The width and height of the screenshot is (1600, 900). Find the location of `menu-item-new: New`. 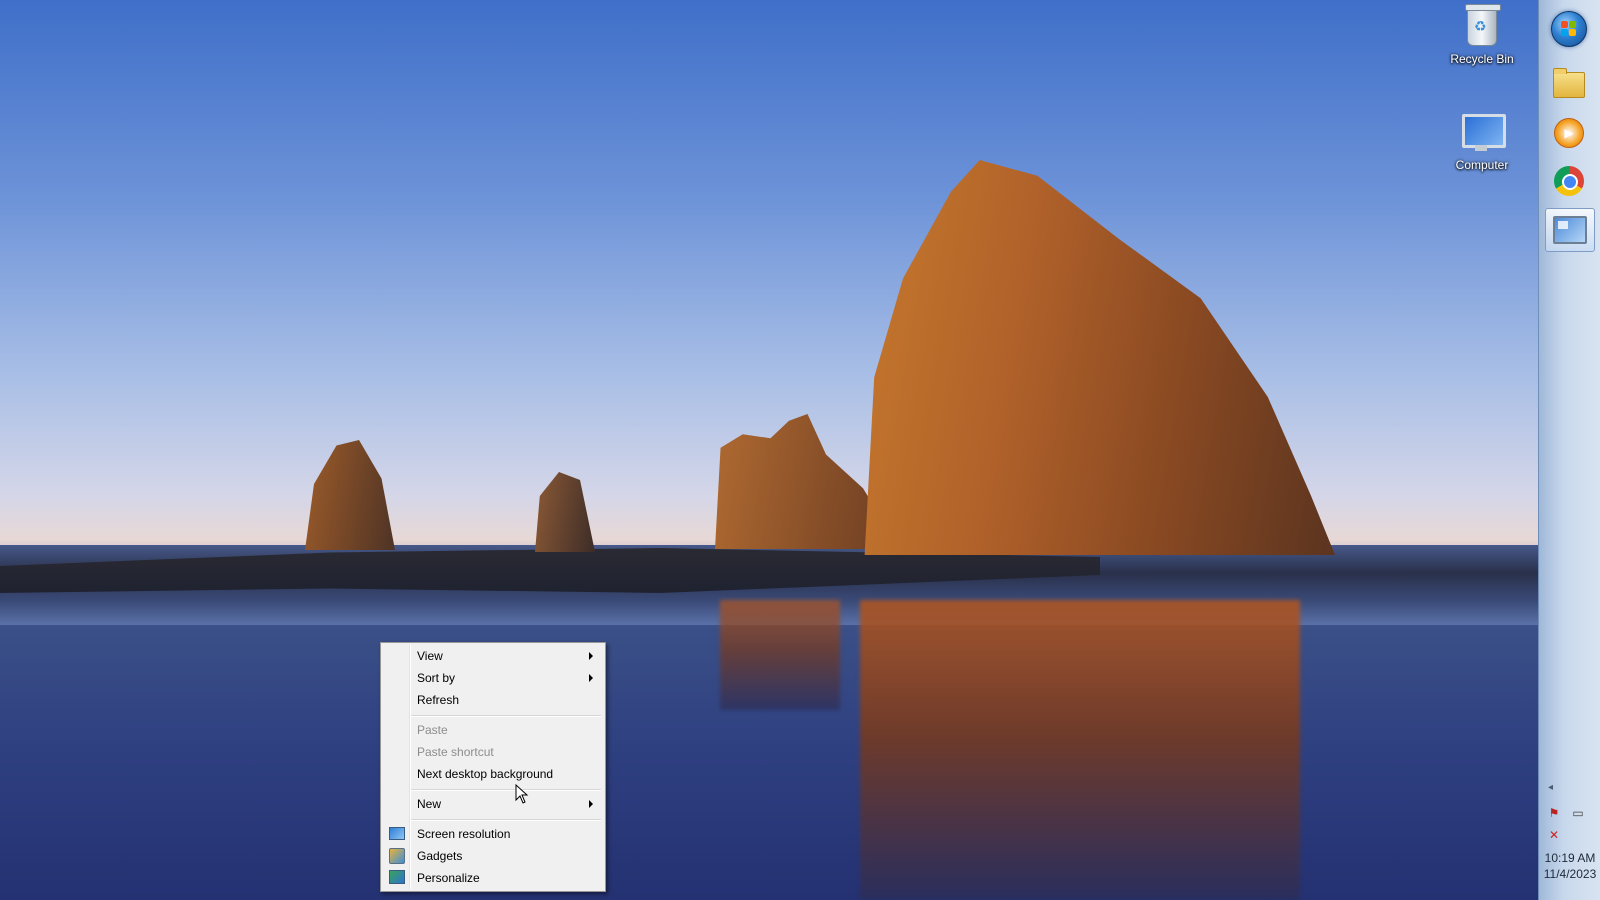

menu-item-new: New is located at coordinates (493, 804).